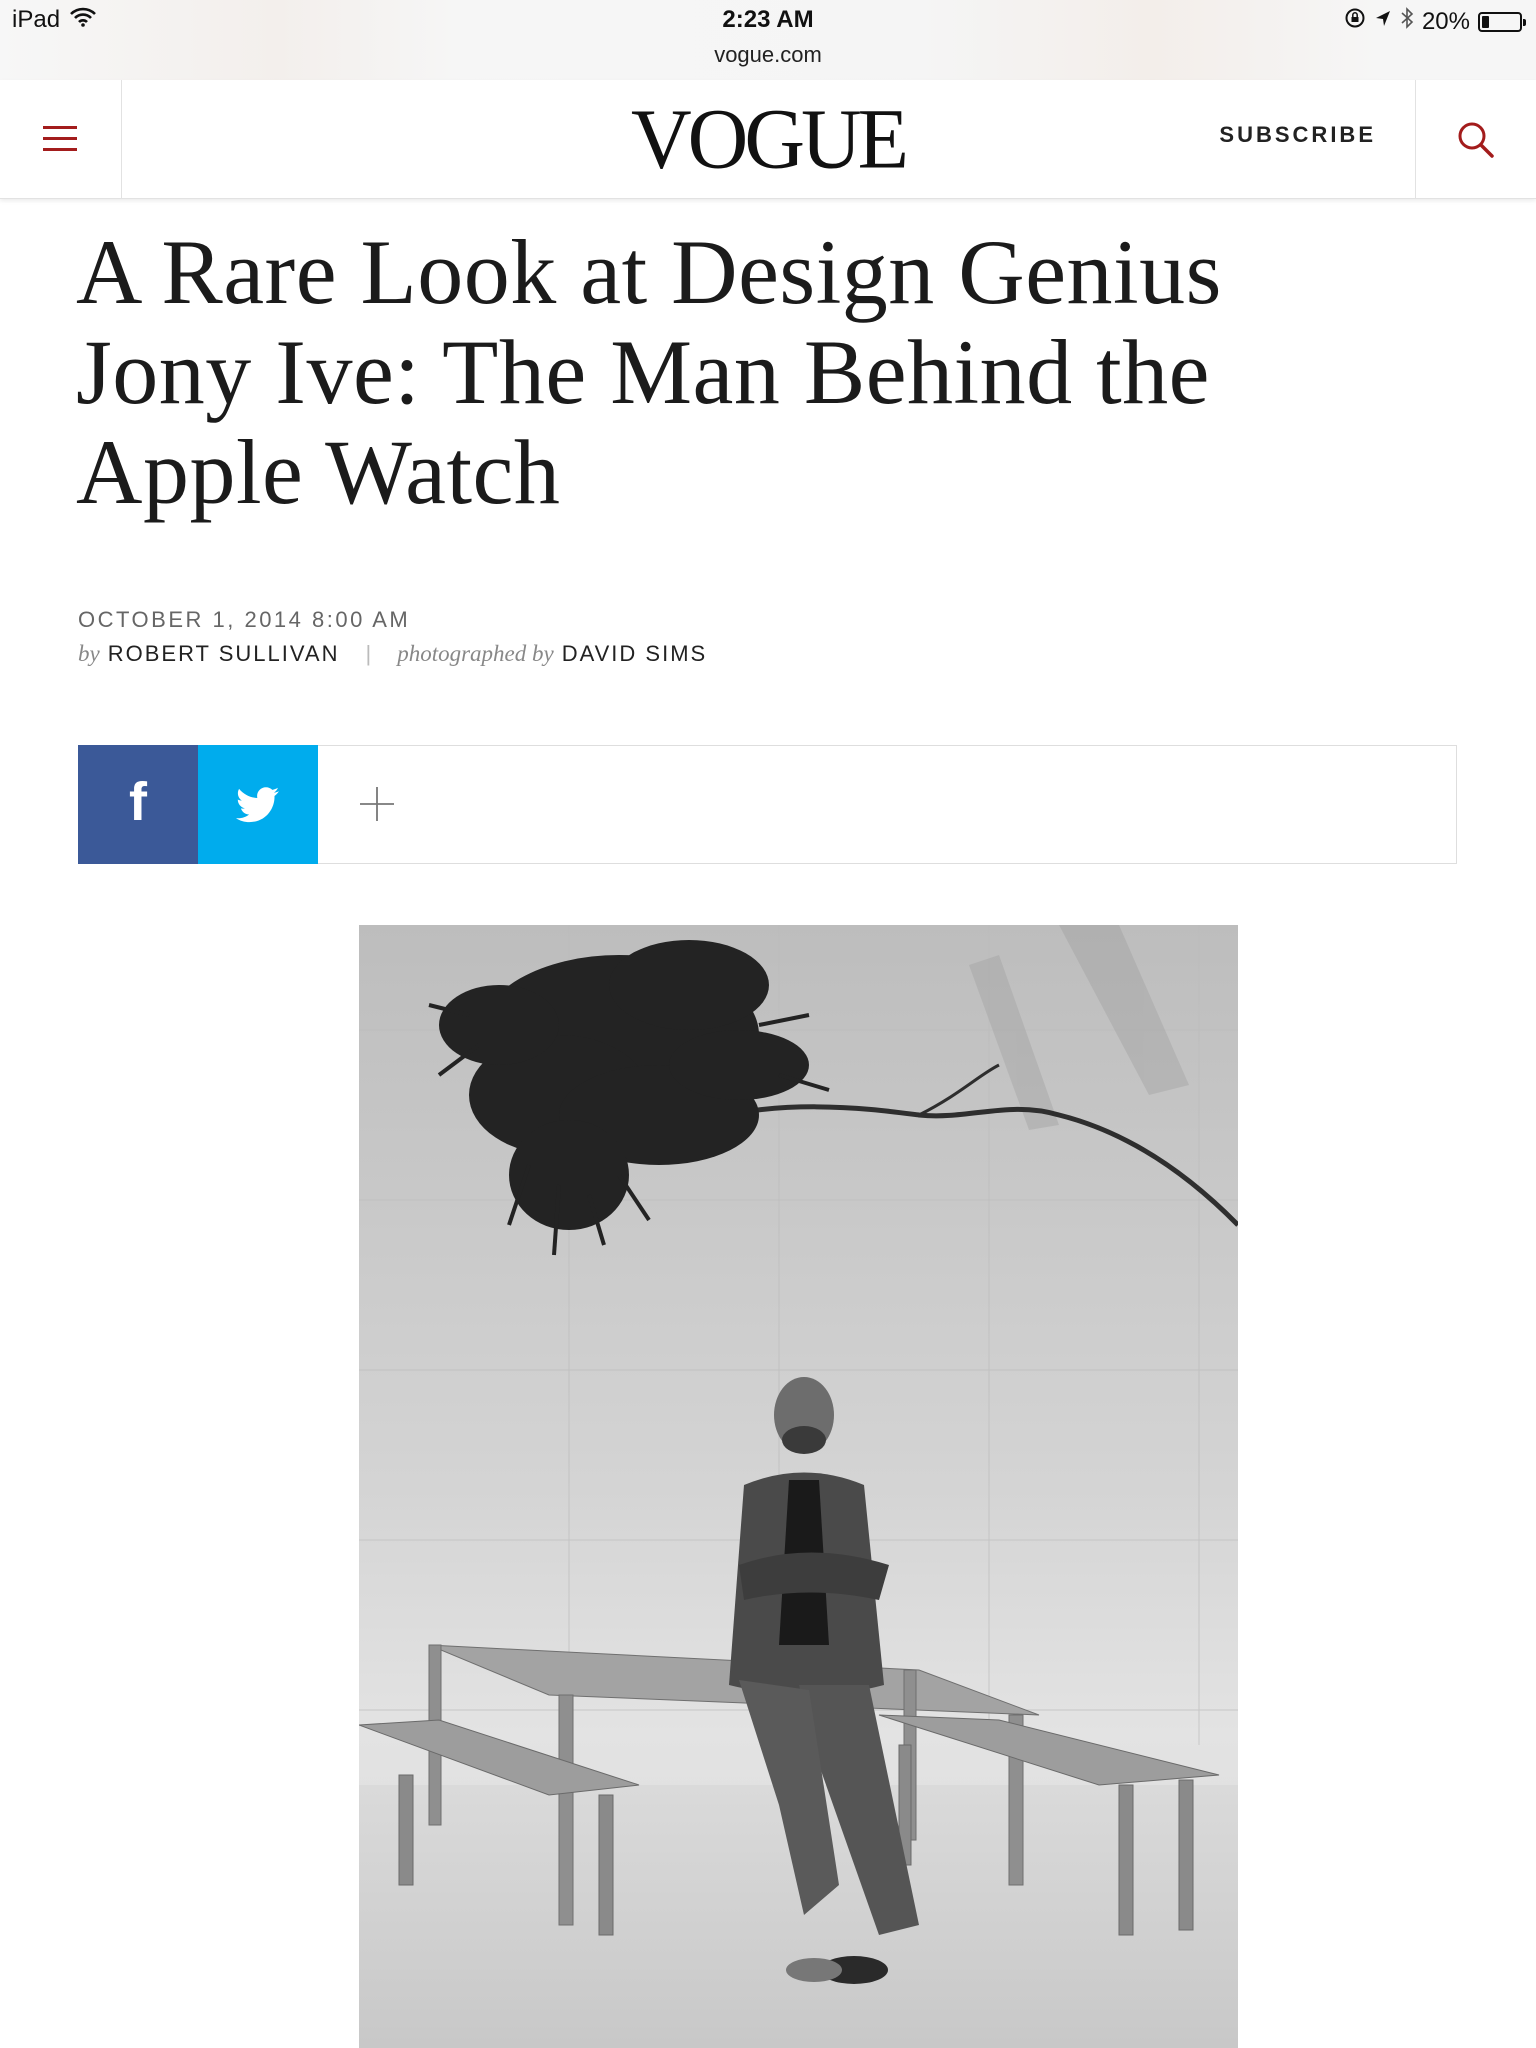 This screenshot has width=1536, height=2048. I want to click on clock: 2:23 AM, so click(768, 19).